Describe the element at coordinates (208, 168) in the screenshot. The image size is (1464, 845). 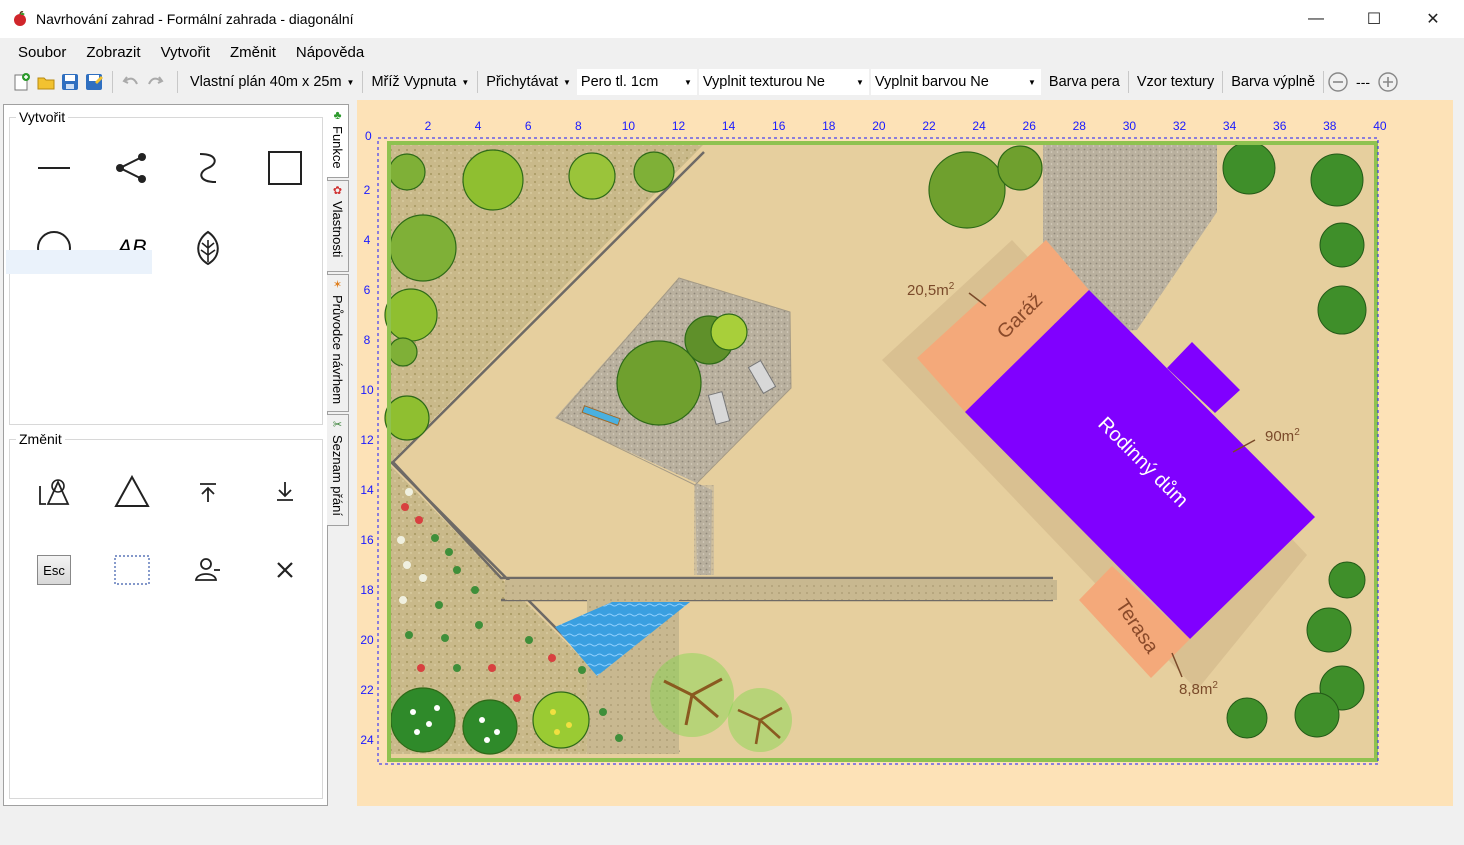
I see `curve-tool-icon` at that location.